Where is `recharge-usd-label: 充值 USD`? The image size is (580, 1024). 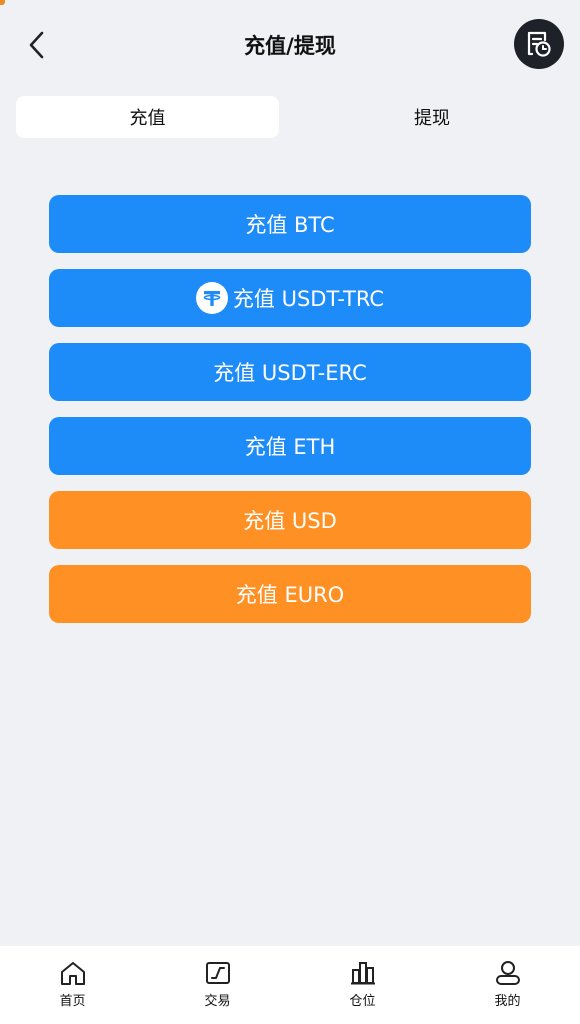
recharge-usd-label: 充值 USD is located at coordinates (290, 521).